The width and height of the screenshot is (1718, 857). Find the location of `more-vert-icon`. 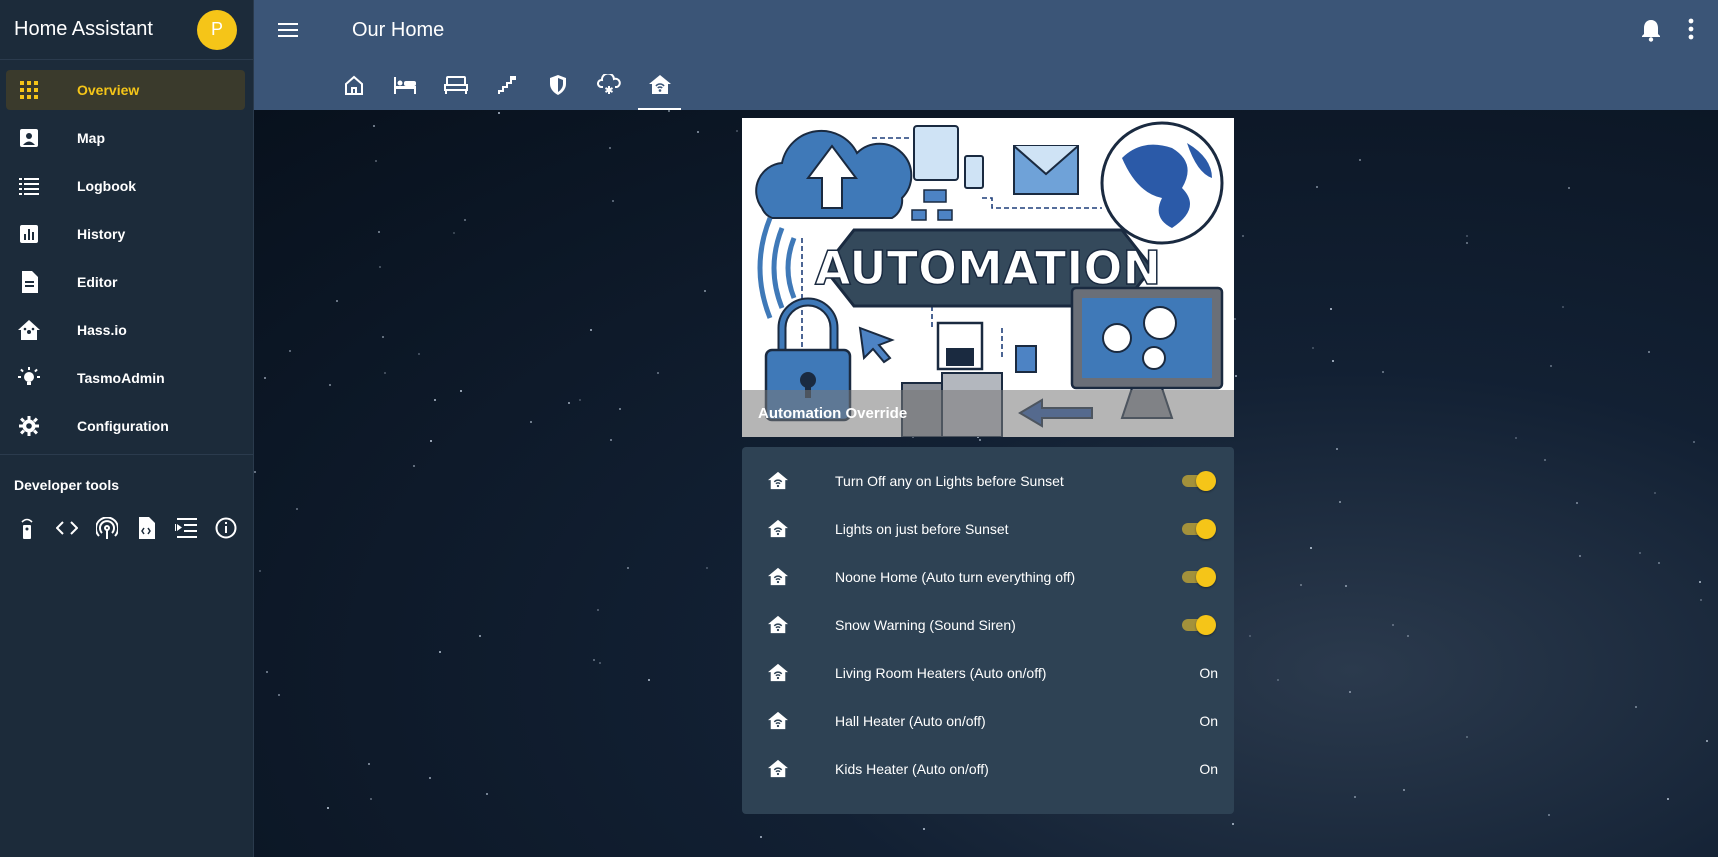

more-vert-icon is located at coordinates (1691, 30).